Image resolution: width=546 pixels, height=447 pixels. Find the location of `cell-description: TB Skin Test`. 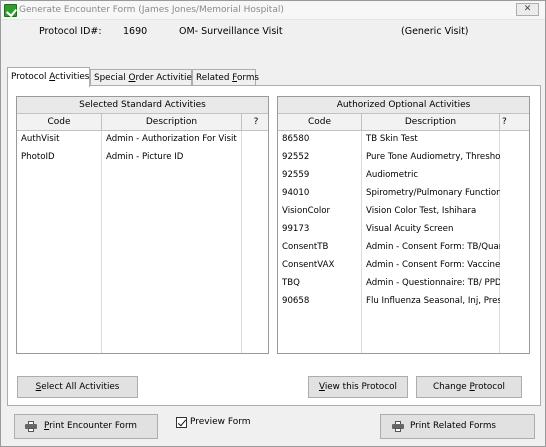

cell-description: TB Skin Test is located at coordinates (392, 139).